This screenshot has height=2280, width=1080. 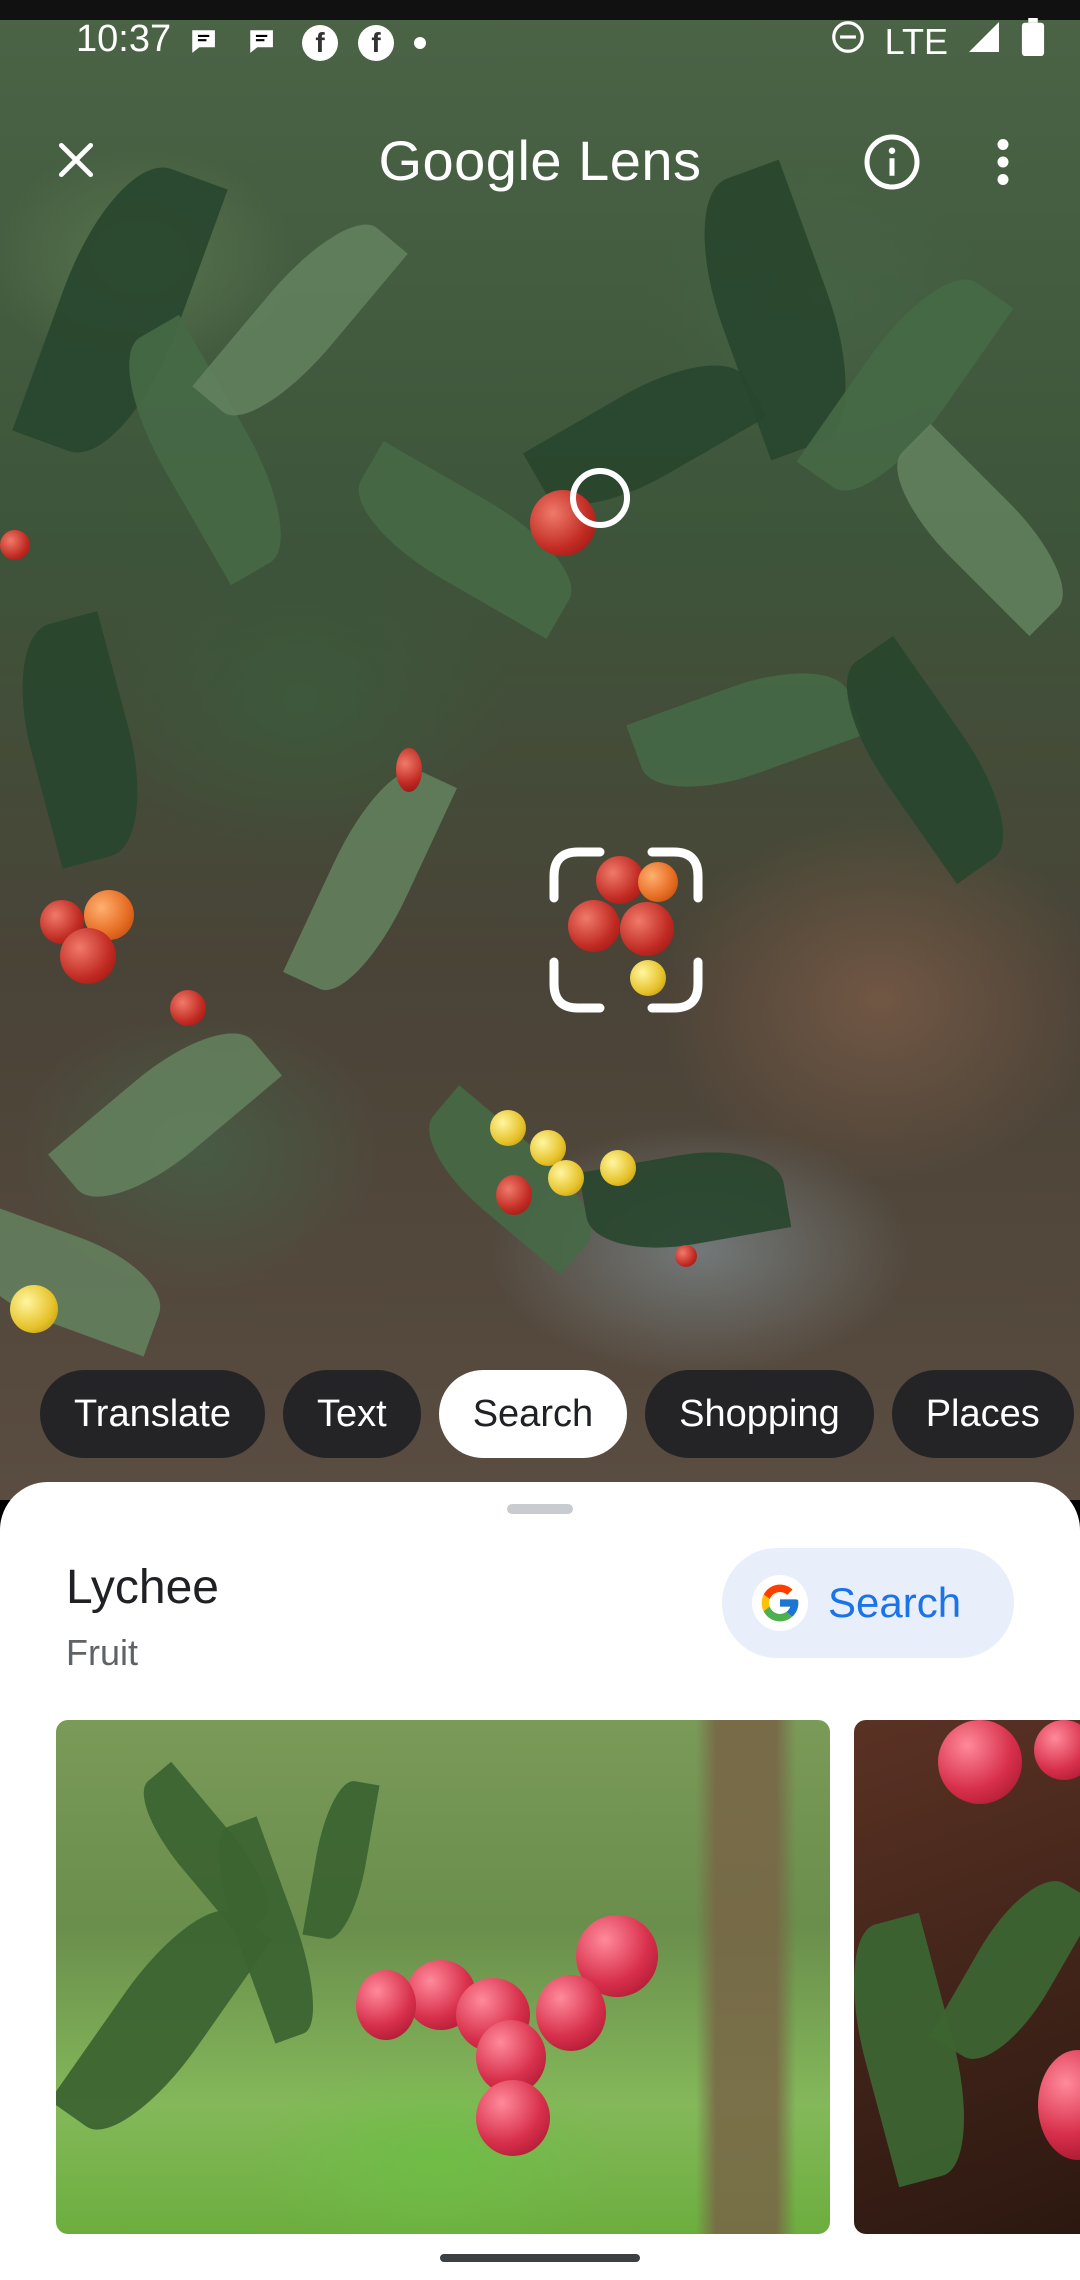 I want to click on search-button-label: Search, so click(x=895, y=1602).